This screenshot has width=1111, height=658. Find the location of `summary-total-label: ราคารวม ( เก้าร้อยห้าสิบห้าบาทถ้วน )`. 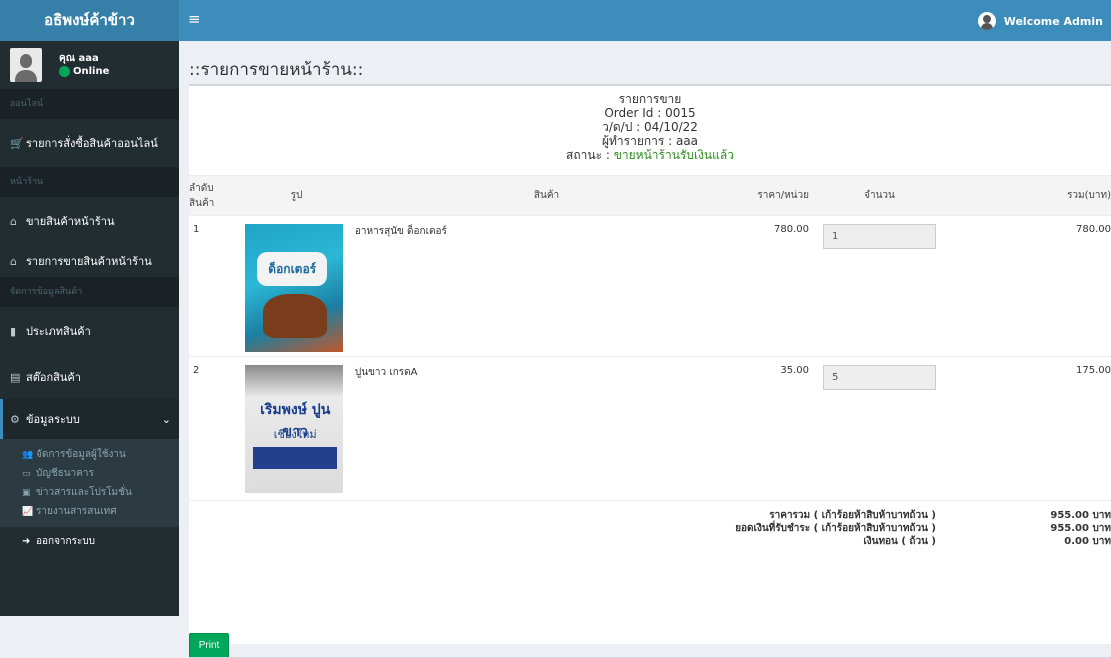

summary-total-label: ราคารวม ( เก้าร้อยห้าสิบห้าบาทถ้วน ) is located at coordinates (852, 515).